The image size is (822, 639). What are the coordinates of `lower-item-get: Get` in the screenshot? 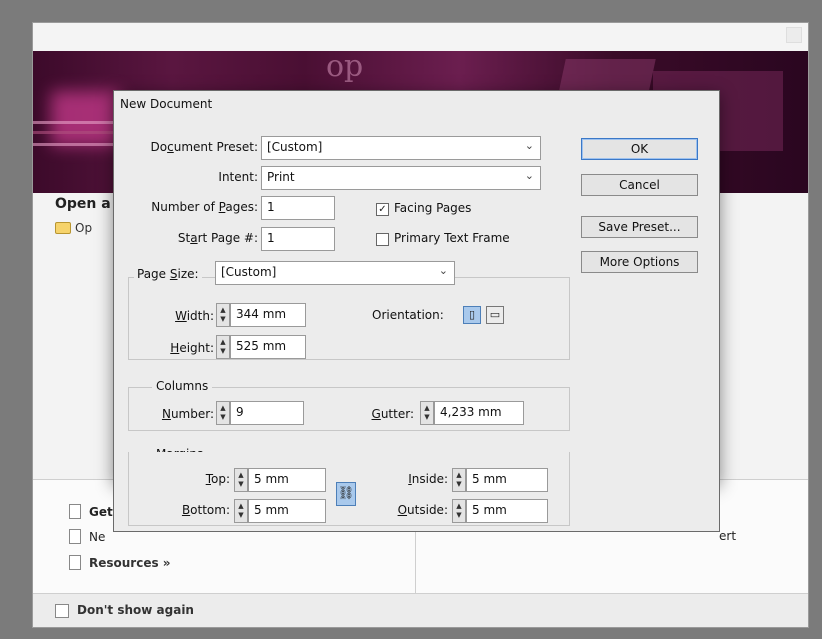 It's located at (91, 511).